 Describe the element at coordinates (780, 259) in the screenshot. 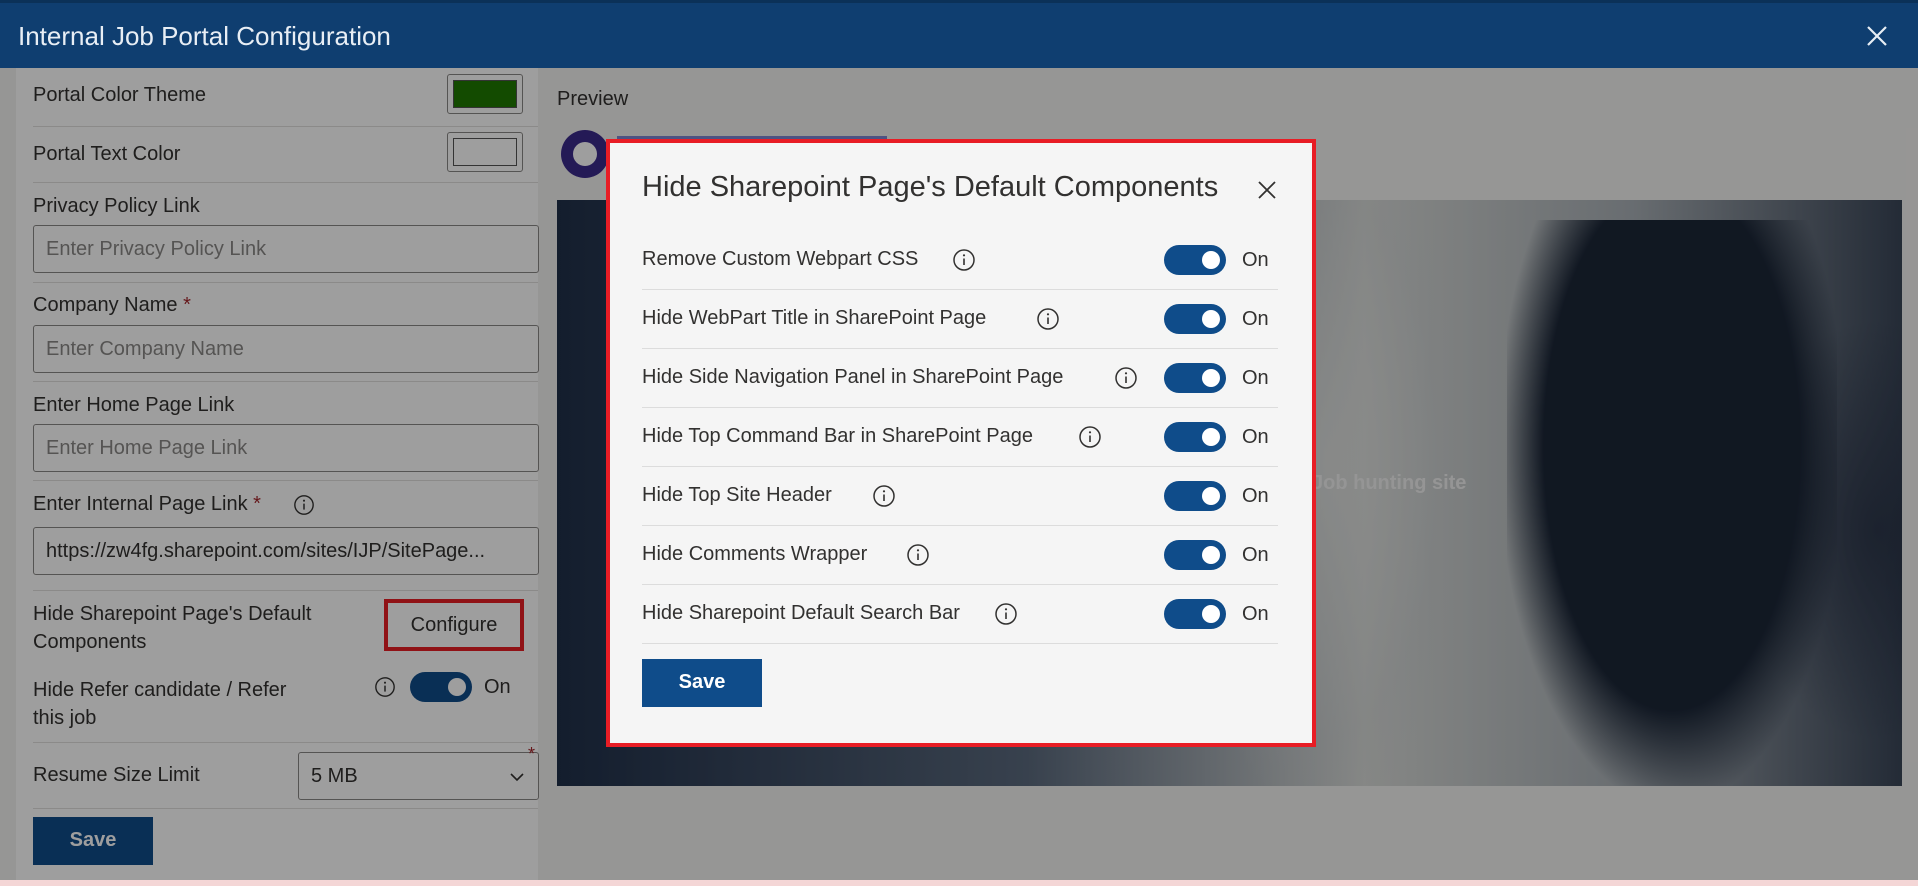

I see `option-label: Remove Custom Webpart CSS` at that location.